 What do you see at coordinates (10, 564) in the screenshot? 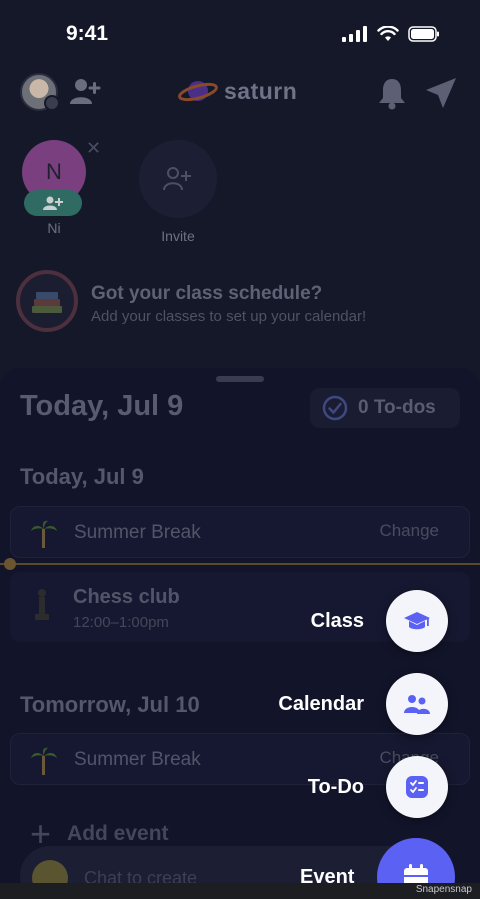
I see `current-time-dot` at bounding box center [10, 564].